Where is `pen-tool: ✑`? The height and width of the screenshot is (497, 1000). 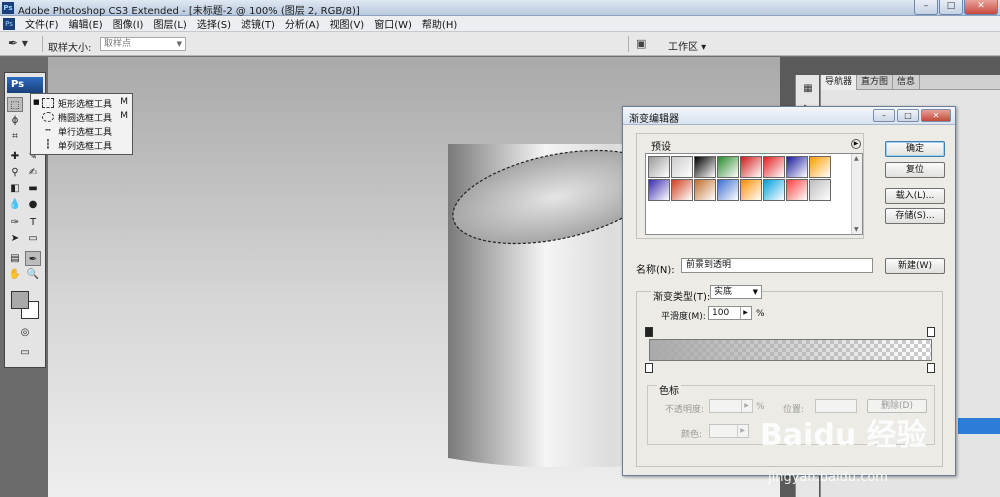
pen-tool: ✑ is located at coordinates (15, 222).